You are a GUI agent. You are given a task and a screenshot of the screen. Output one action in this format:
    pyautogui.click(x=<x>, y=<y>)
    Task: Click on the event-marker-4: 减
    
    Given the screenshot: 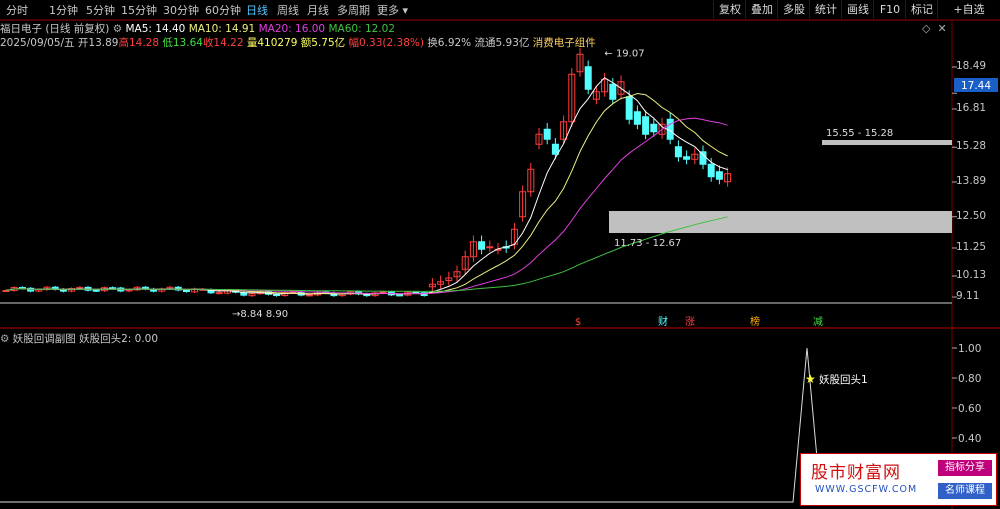 What is the action you would take?
    pyautogui.click(x=818, y=322)
    